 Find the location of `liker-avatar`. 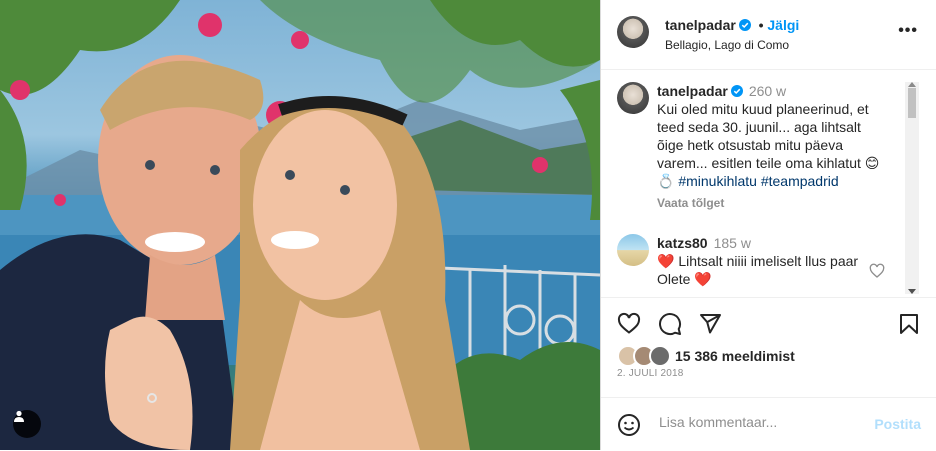

liker-avatar is located at coordinates (660, 356).